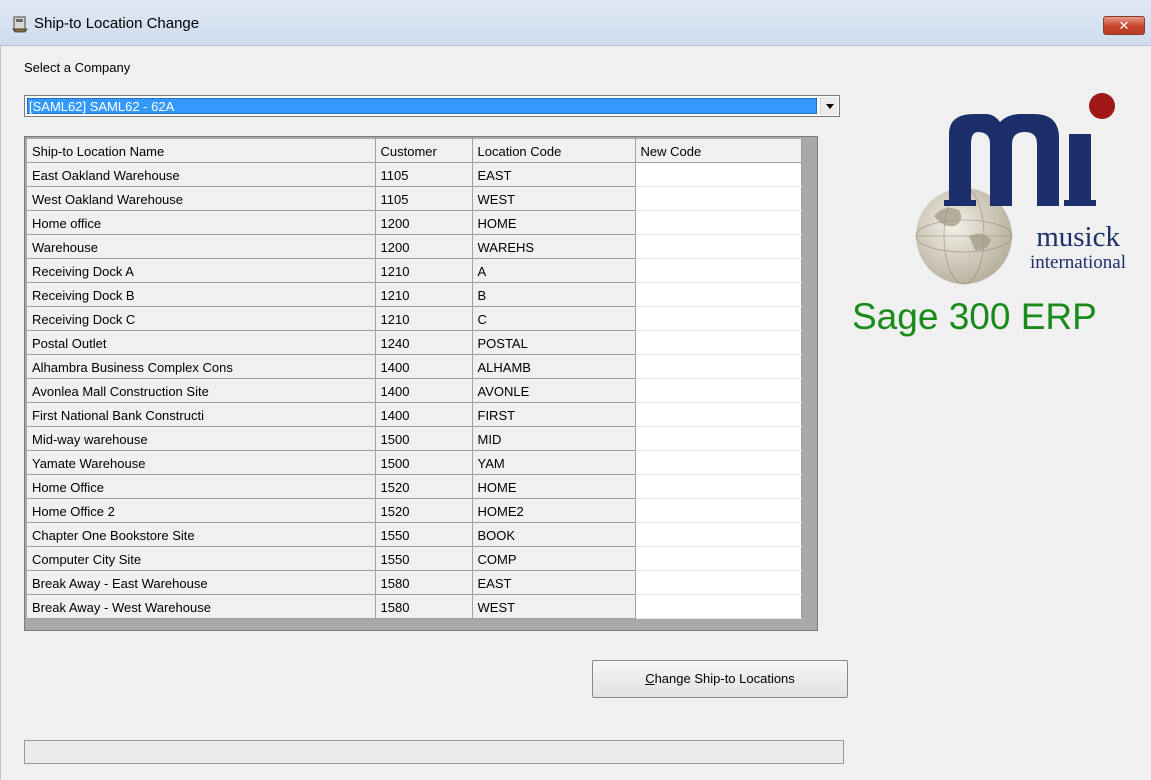 Image resolution: width=1151 pixels, height=780 pixels. Describe the element at coordinates (201, 198) in the screenshot. I see `cell-location-name: West Oakland Warehouse` at that location.